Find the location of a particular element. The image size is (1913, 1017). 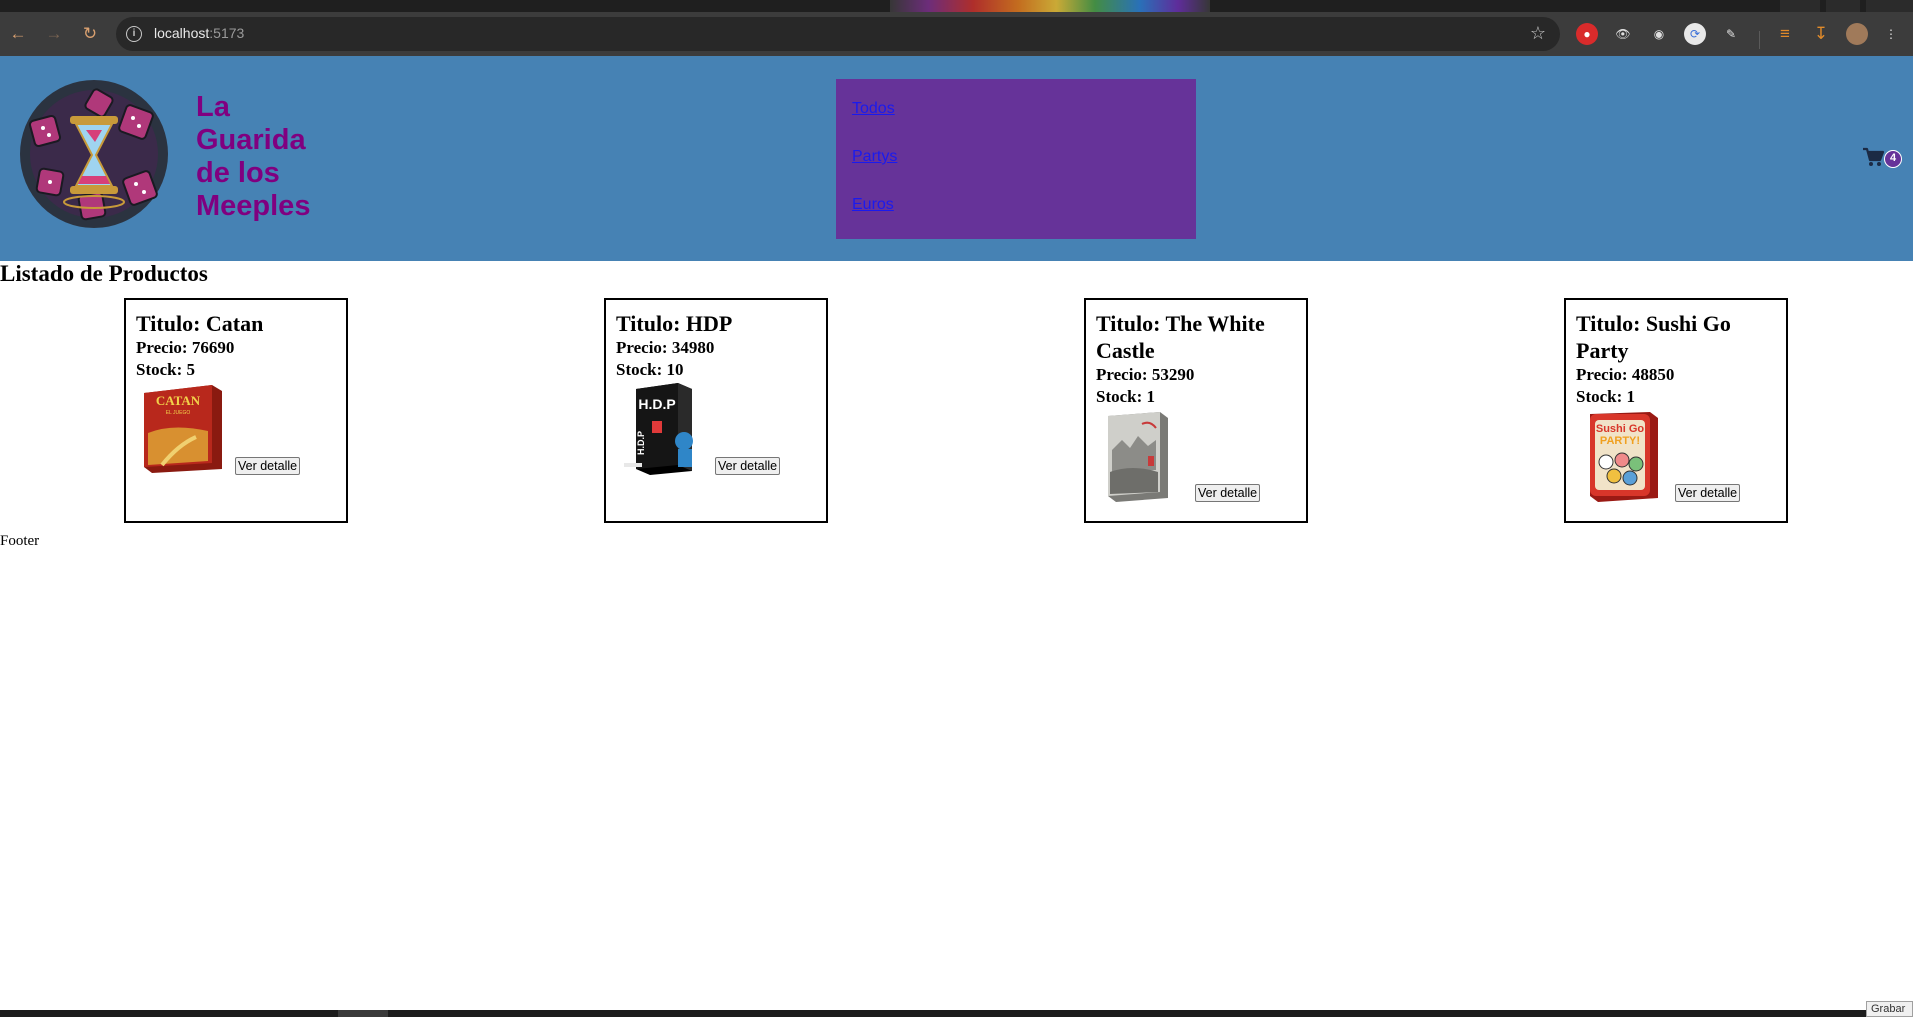

brand-name: La Guarida de los Meeples is located at coordinates (276, 157).